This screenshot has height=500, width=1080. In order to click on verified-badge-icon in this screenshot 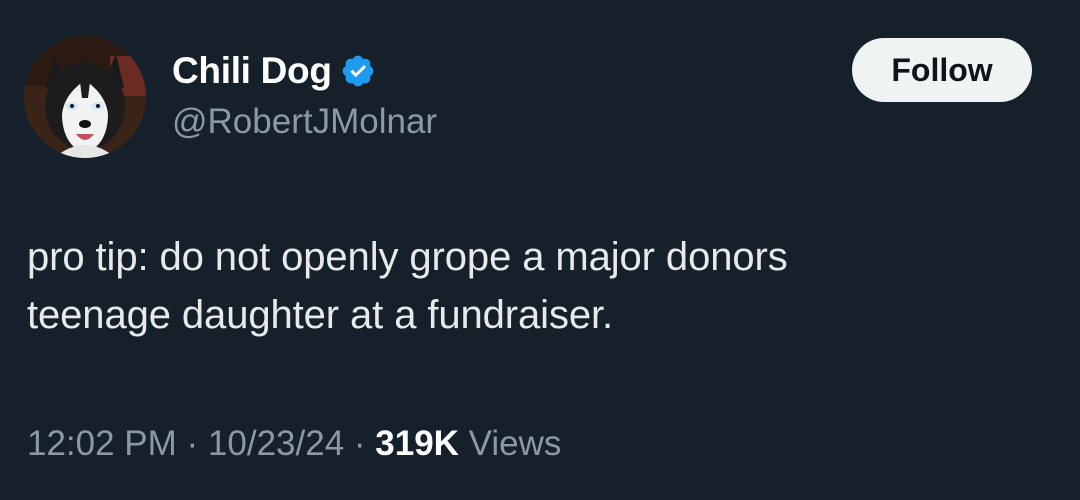, I will do `click(358, 71)`.